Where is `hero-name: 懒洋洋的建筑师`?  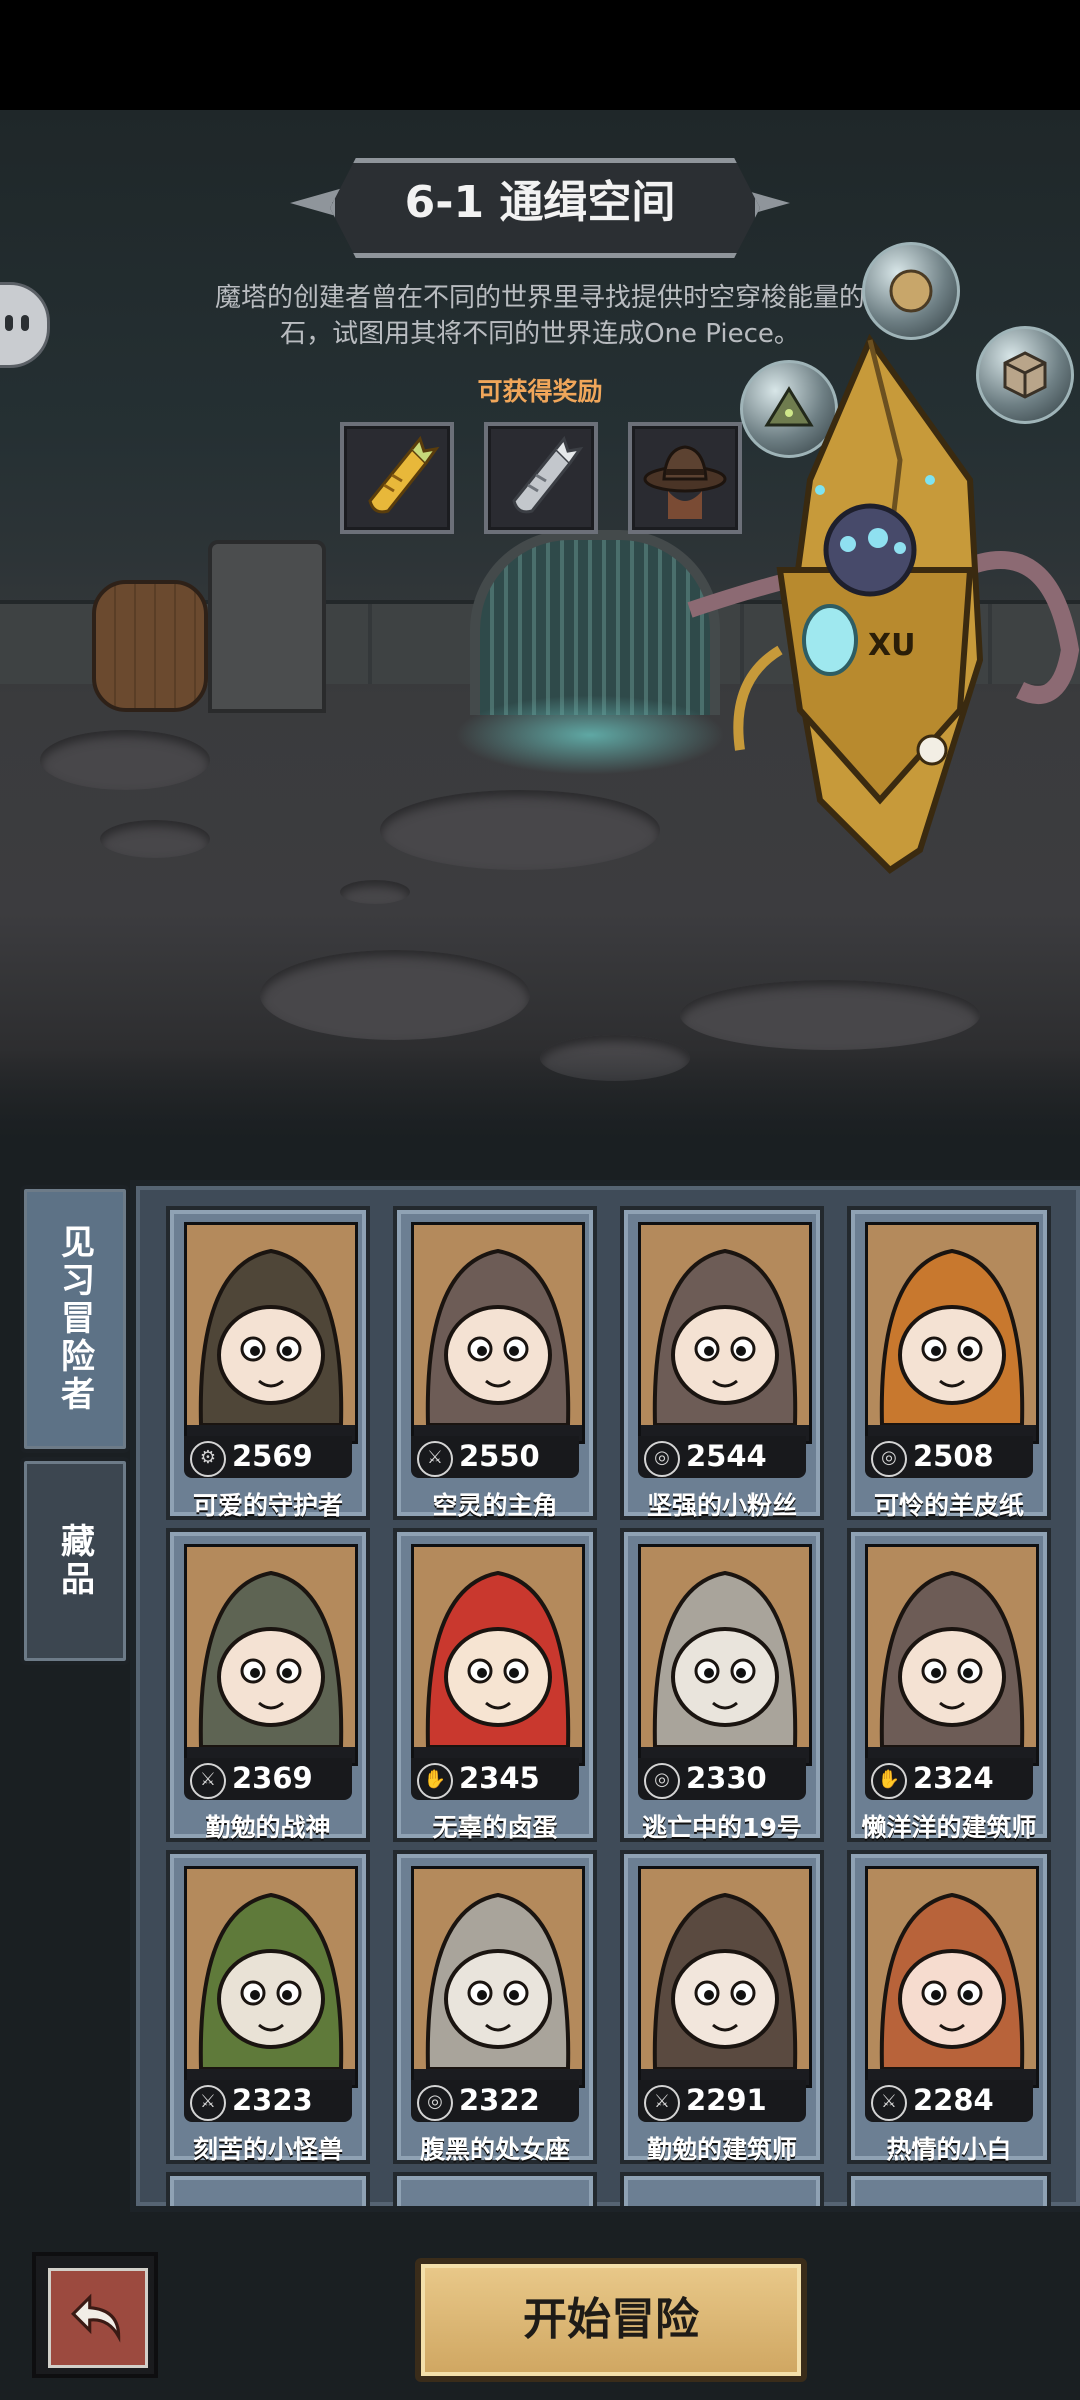 hero-name: 懒洋洋的建筑师 is located at coordinates (949, 1827).